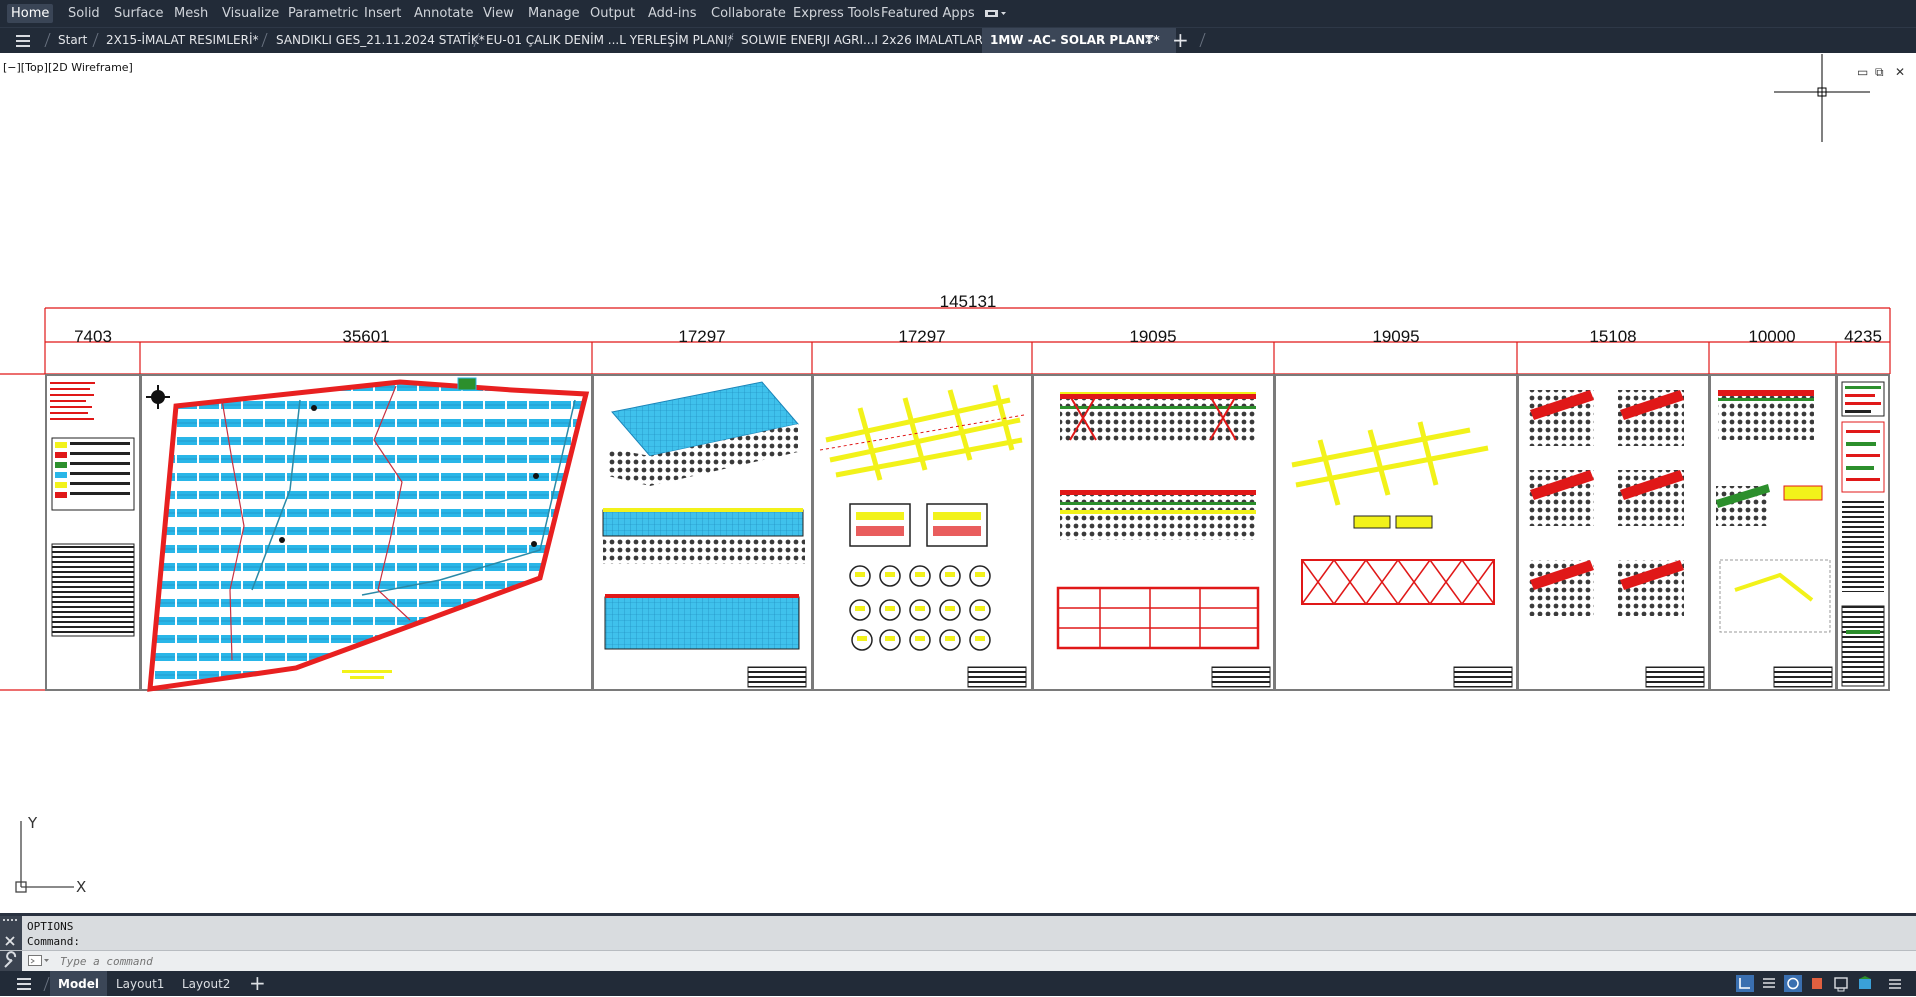 The width and height of the screenshot is (1916, 997). Describe the element at coordinates (701, 336) in the screenshot. I see `dimension-sheet-3: 17297` at that location.